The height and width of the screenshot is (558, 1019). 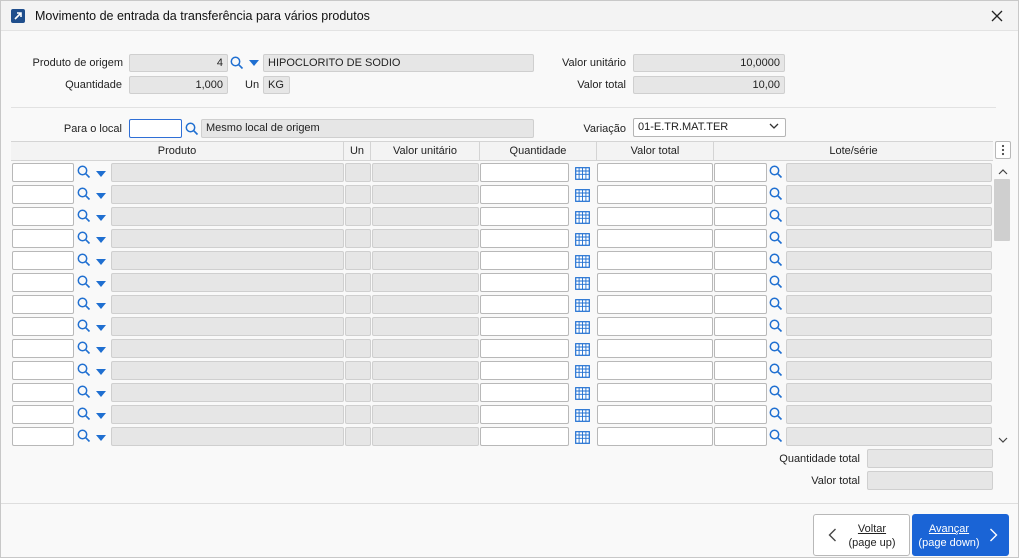 What do you see at coordinates (861, 535) in the screenshot?
I see `back-button: Voltar (page up)` at bounding box center [861, 535].